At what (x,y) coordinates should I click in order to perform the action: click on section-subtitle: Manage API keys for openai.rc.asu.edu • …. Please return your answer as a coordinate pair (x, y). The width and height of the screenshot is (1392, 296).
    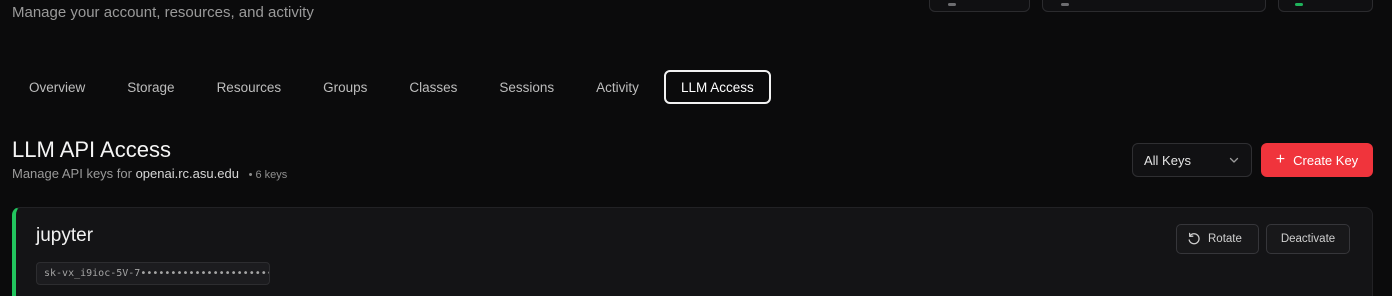
    Looking at the image, I should click on (149, 173).